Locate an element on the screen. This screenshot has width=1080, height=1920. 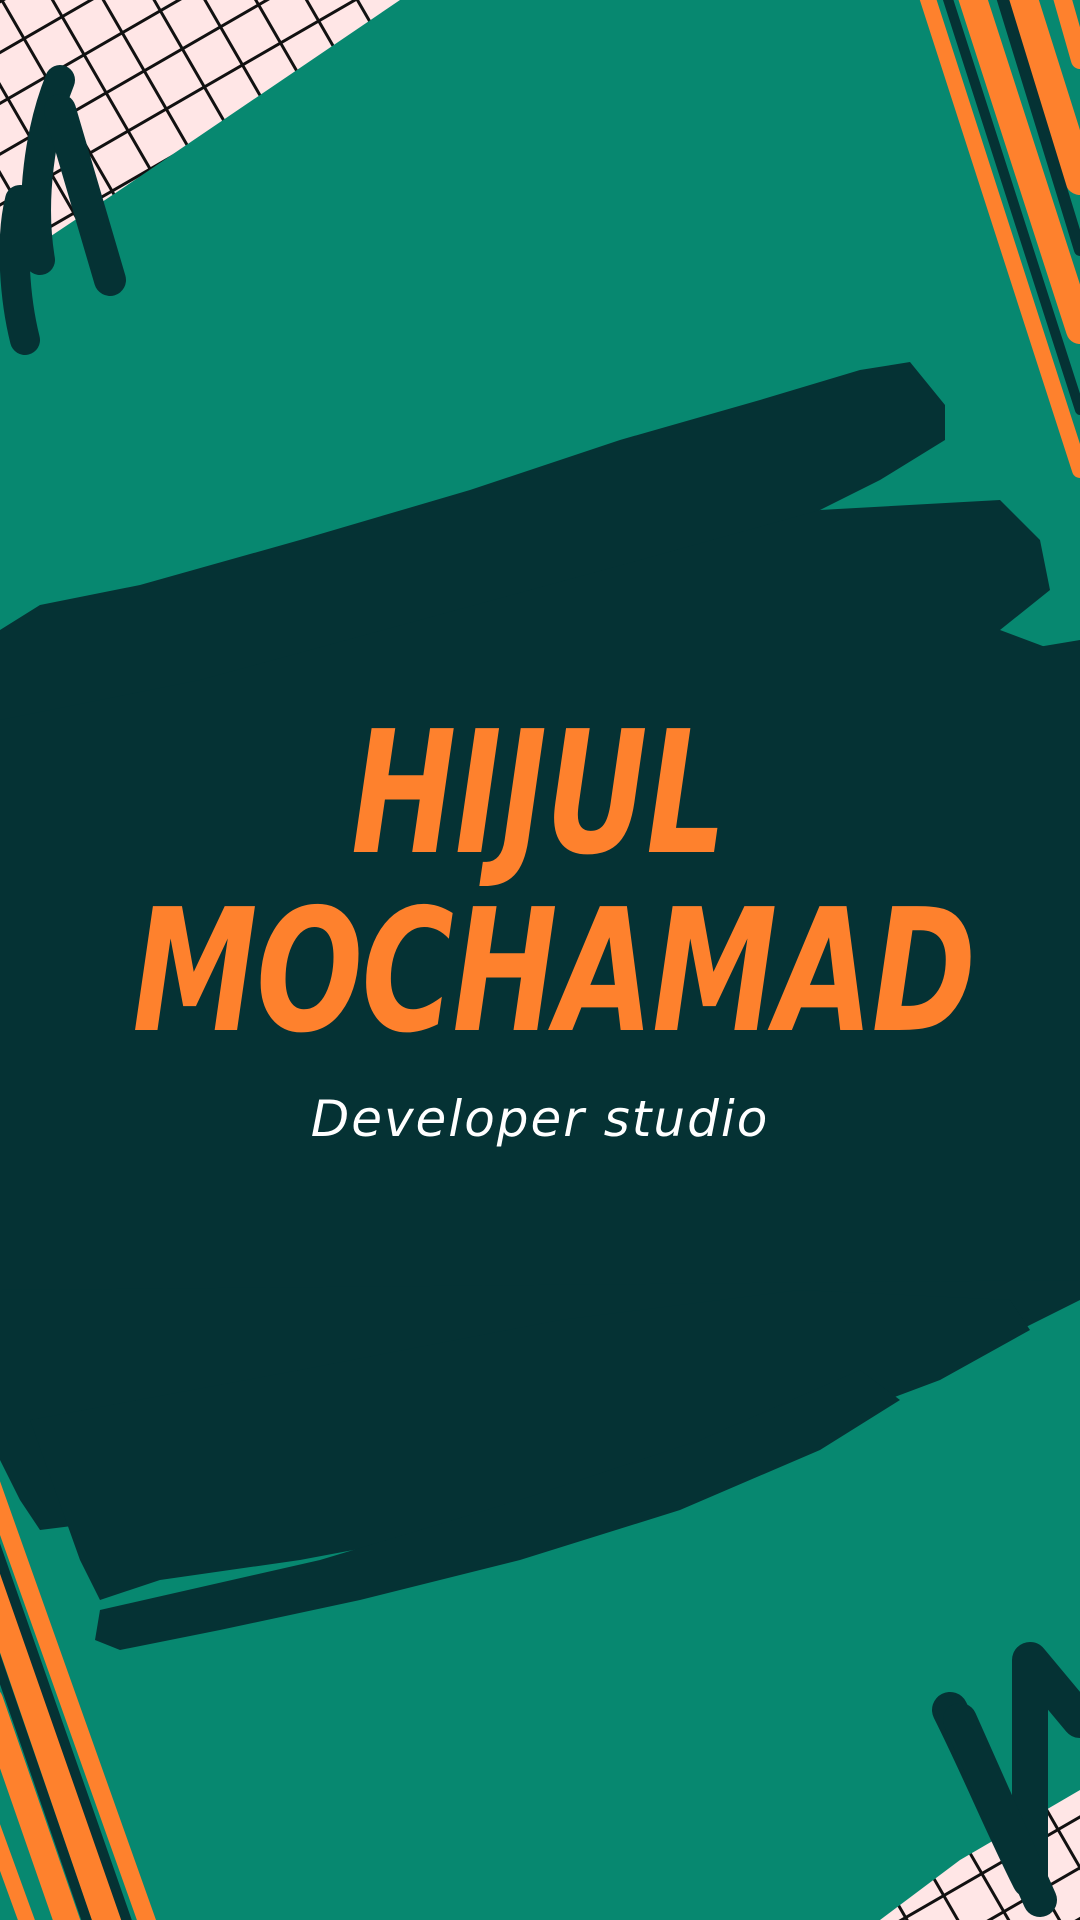
title-first-name: HIJUL is located at coordinates (538, 794).